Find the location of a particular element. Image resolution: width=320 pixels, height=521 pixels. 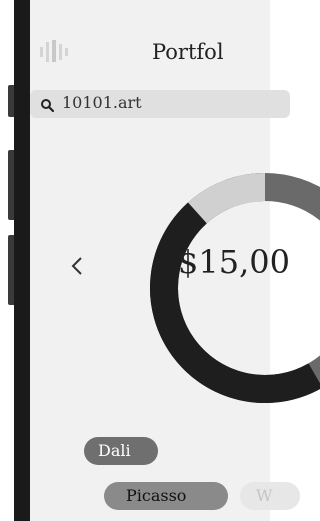

search-icon is located at coordinates (47, 105).